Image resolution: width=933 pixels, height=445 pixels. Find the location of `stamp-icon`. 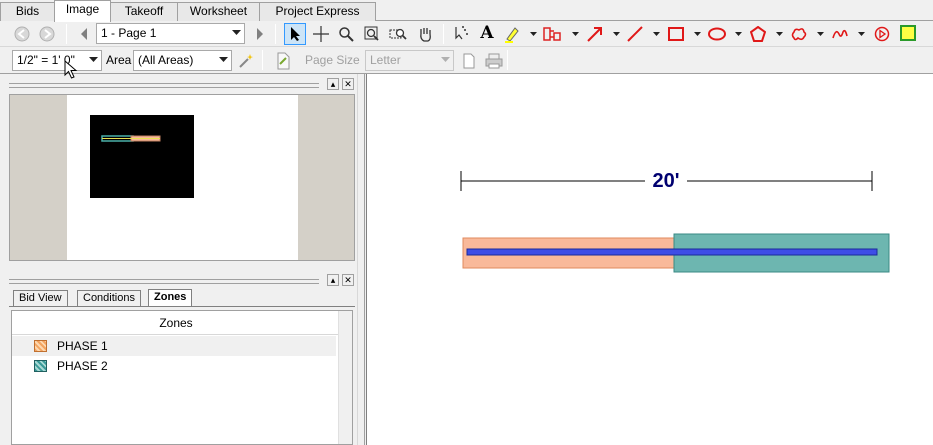

stamp-icon is located at coordinates (552, 34).